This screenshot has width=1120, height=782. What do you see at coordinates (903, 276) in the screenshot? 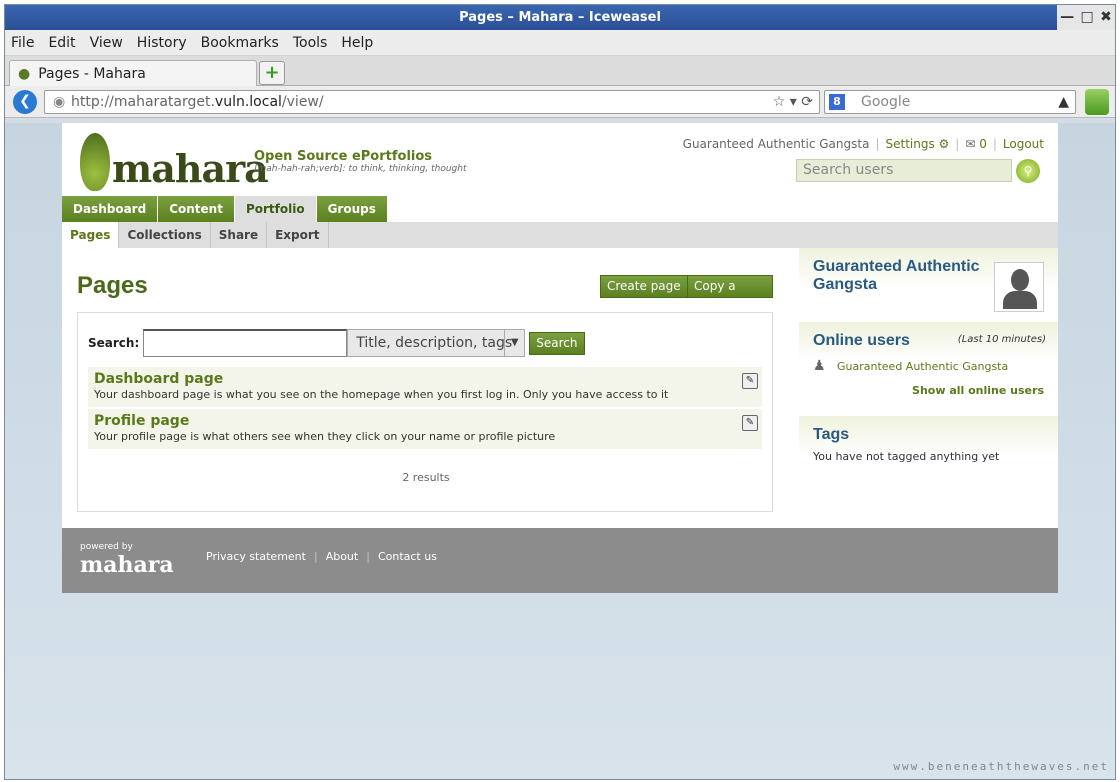
I see `profile-name: Guaranteed Authentic Gangsta` at bounding box center [903, 276].